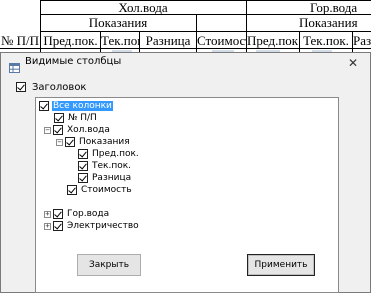 This screenshot has width=371, height=293. I want to click on dialog-title: Видимые столбцы, so click(73, 61).